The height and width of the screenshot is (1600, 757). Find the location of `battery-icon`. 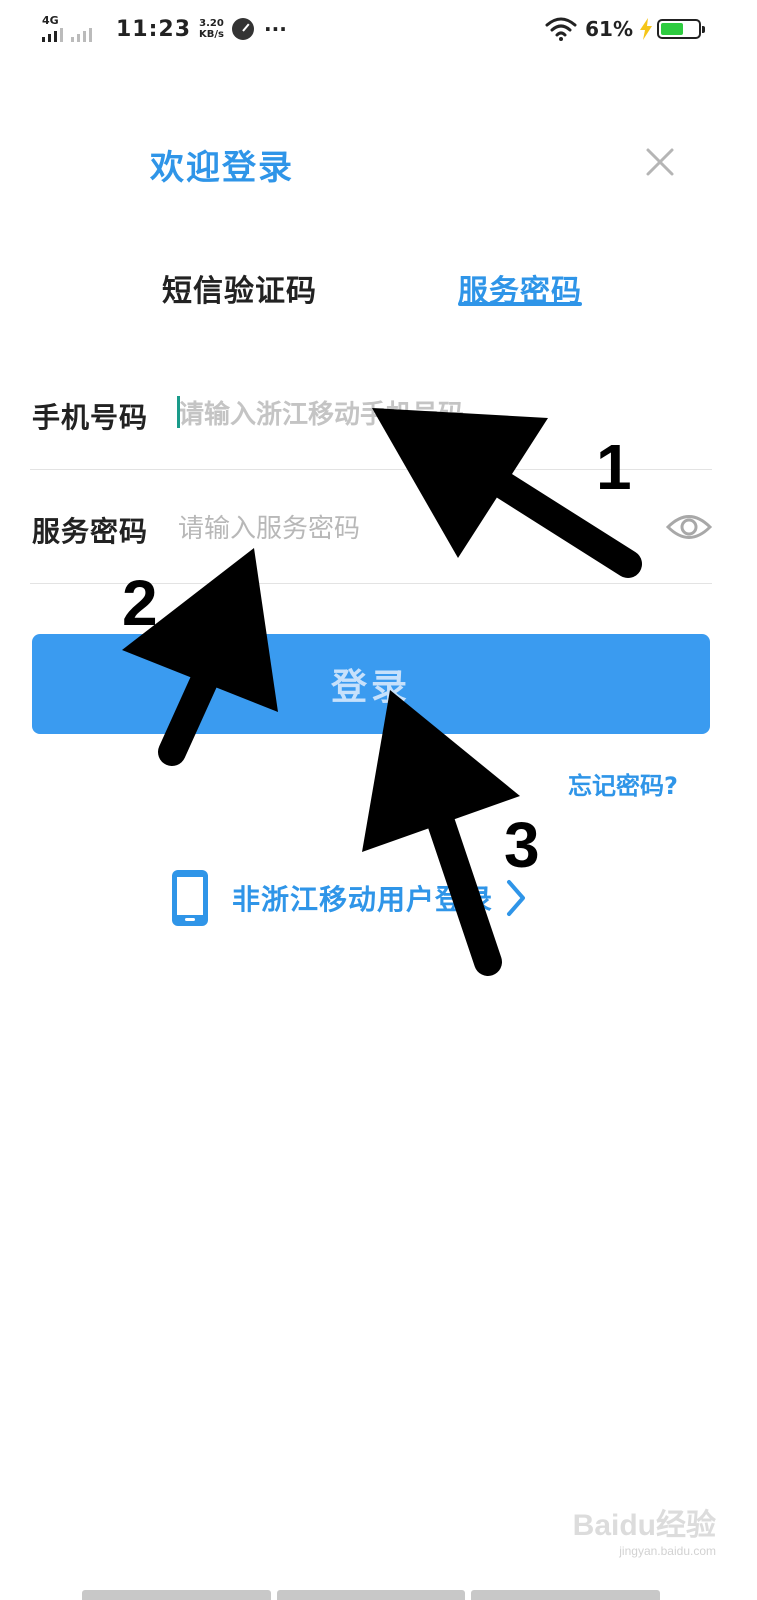

battery-icon is located at coordinates (681, 29).